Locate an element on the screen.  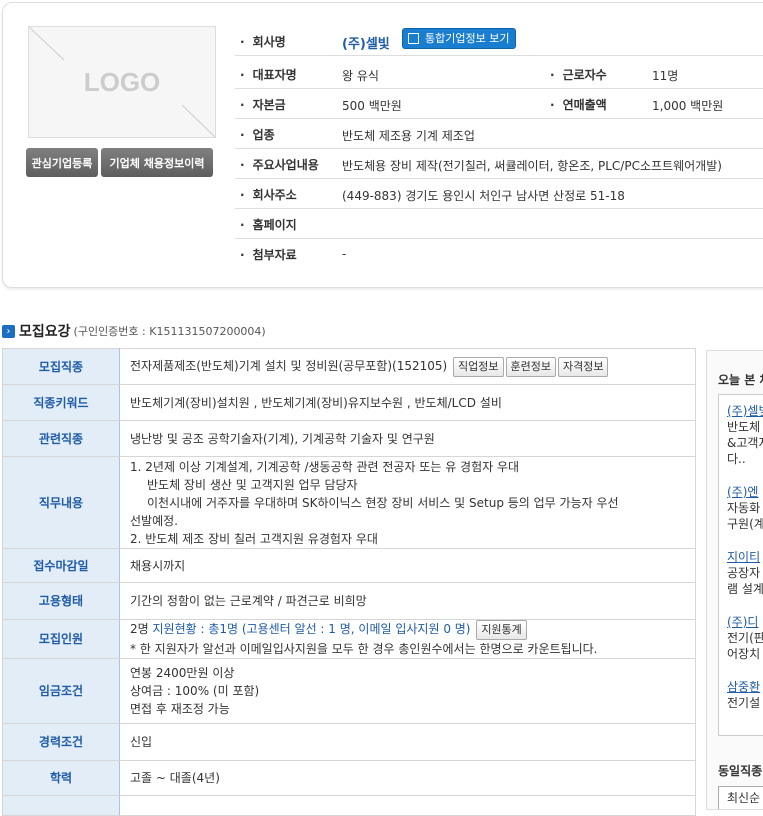
integrated-info-button: 통합기업정보 보기 is located at coordinates (459, 38).